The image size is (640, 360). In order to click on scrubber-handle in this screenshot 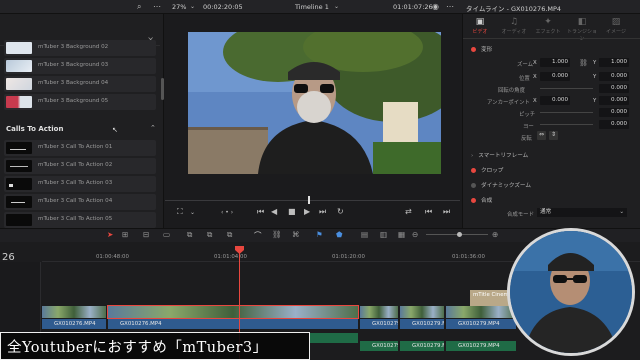, I will do `click(309, 200)`.